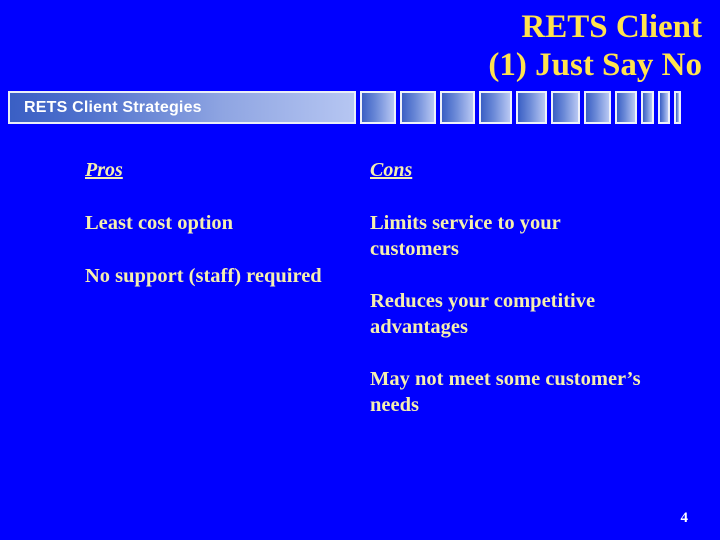 Image resolution: width=720 pixels, height=540 pixels. Describe the element at coordinates (104, 170) in the screenshot. I see `column-heading-pros: Pros` at that location.